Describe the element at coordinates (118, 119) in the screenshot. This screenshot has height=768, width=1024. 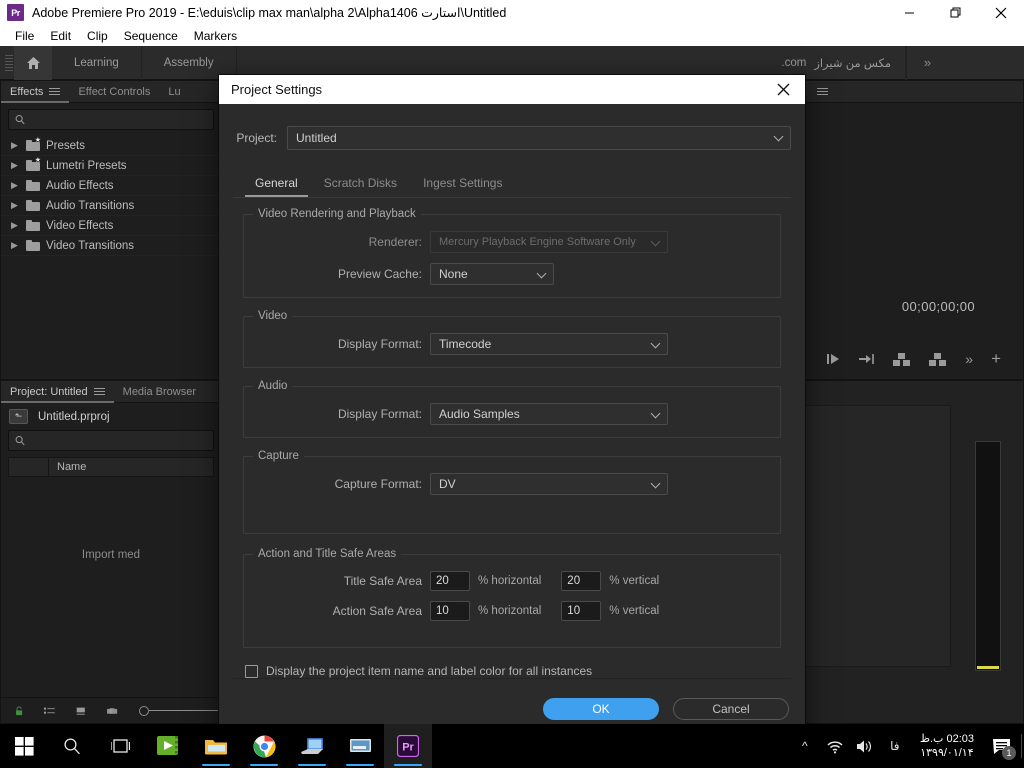
I see `effects-search-input` at that location.